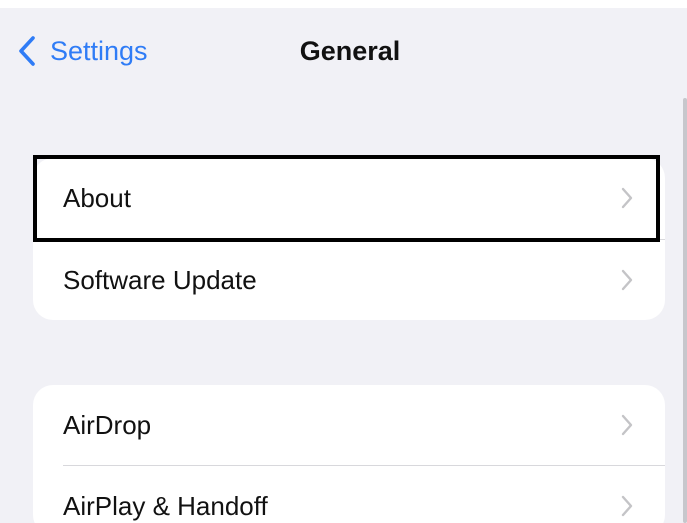  Describe the element at coordinates (349, 198) in the screenshot. I see `row-about: About` at that location.